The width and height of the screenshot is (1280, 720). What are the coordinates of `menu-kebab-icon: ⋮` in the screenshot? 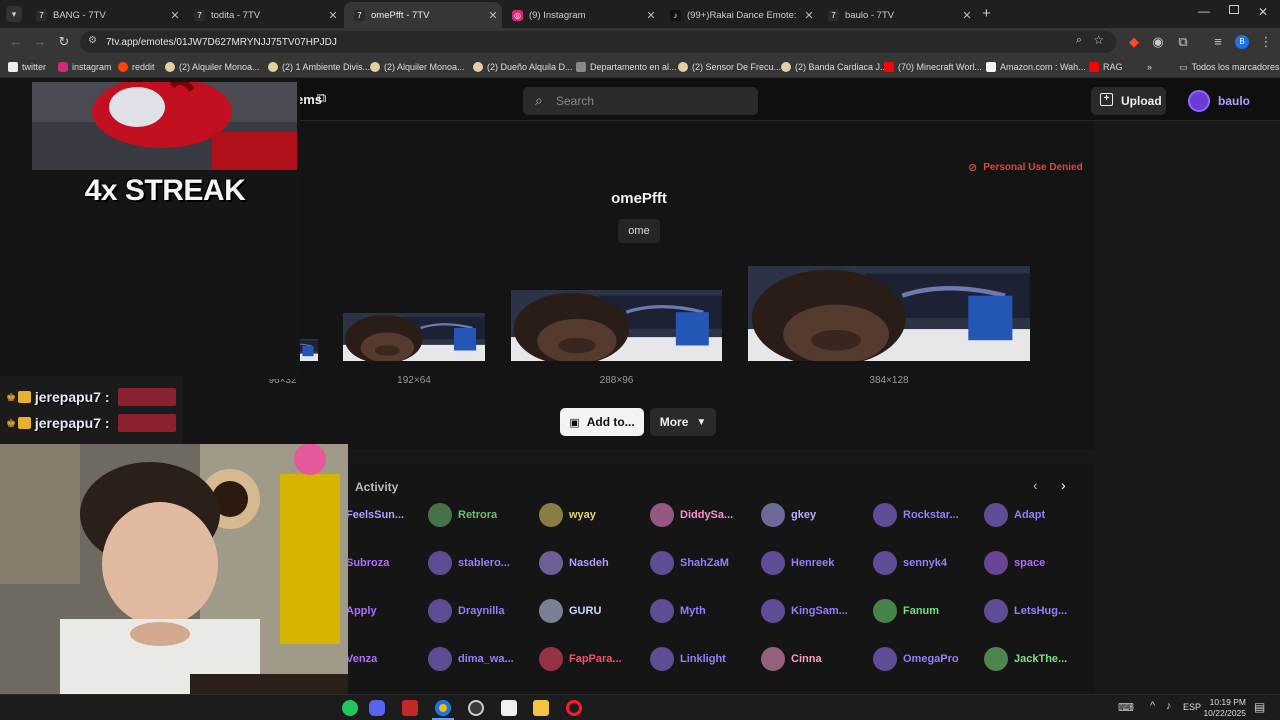 It's located at (1266, 42).